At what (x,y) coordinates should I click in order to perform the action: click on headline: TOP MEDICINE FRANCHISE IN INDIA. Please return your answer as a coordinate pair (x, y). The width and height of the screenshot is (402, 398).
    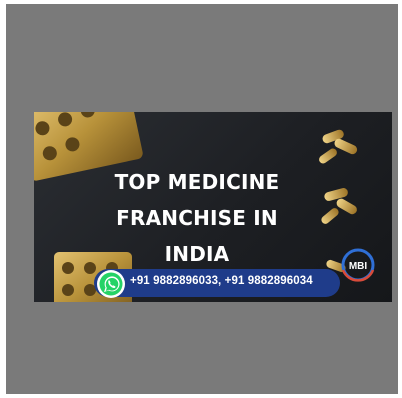
    Looking at the image, I should click on (197, 218).